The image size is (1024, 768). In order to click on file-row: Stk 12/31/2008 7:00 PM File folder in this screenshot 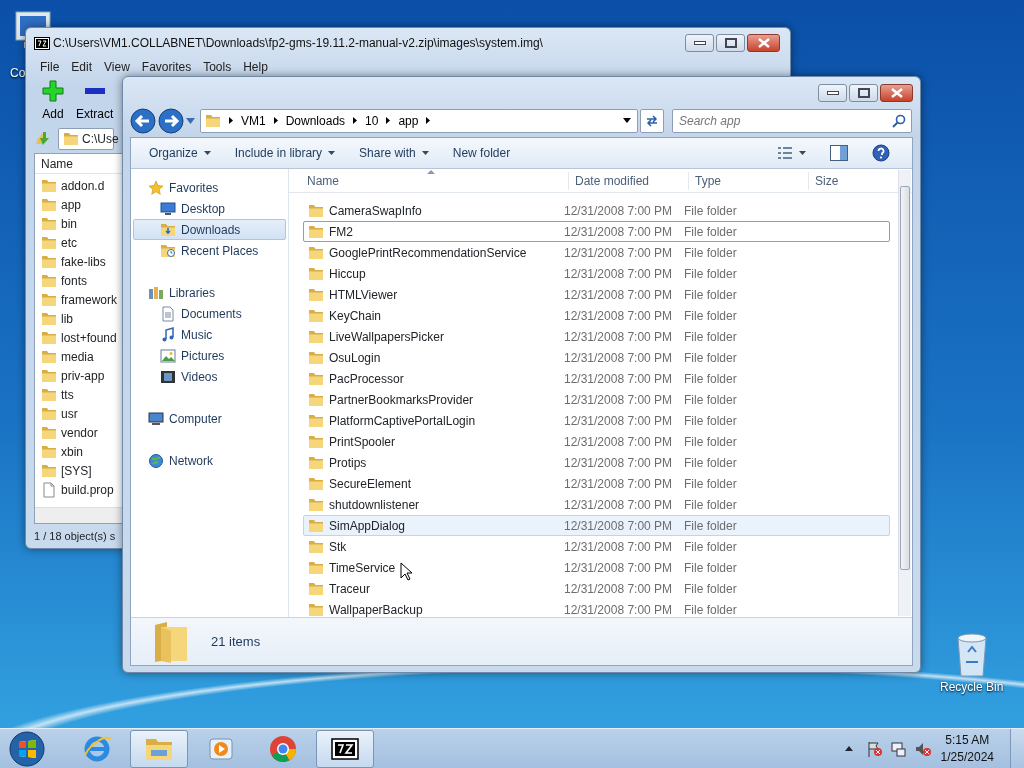, I will do `click(596, 547)`.